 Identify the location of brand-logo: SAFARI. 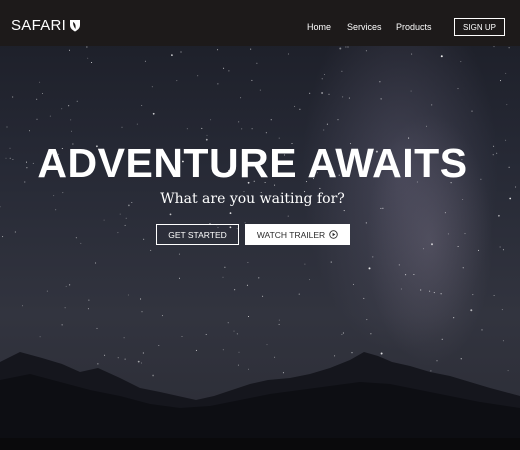
(46, 25).